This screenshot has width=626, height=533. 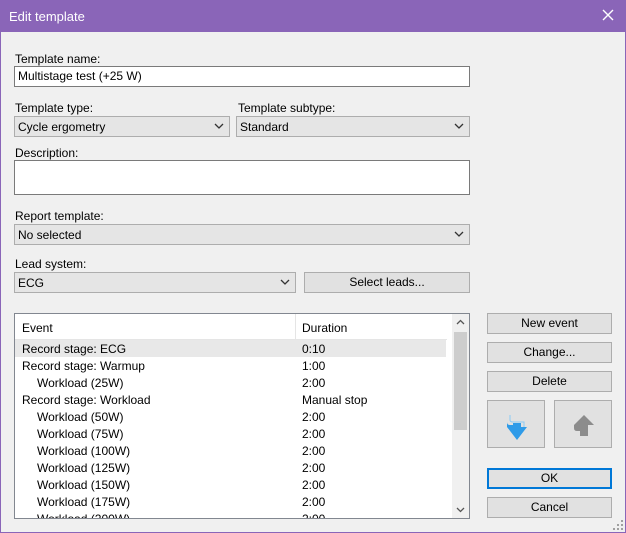 I want to click on ok-label: OK, so click(x=549, y=478).